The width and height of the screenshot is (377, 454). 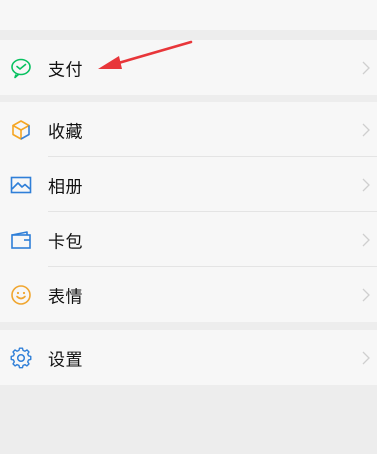 What do you see at coordinates (188, 184) in the screenshot?
I see `menu-item-album: 相册` at bounding box center [188, 184].